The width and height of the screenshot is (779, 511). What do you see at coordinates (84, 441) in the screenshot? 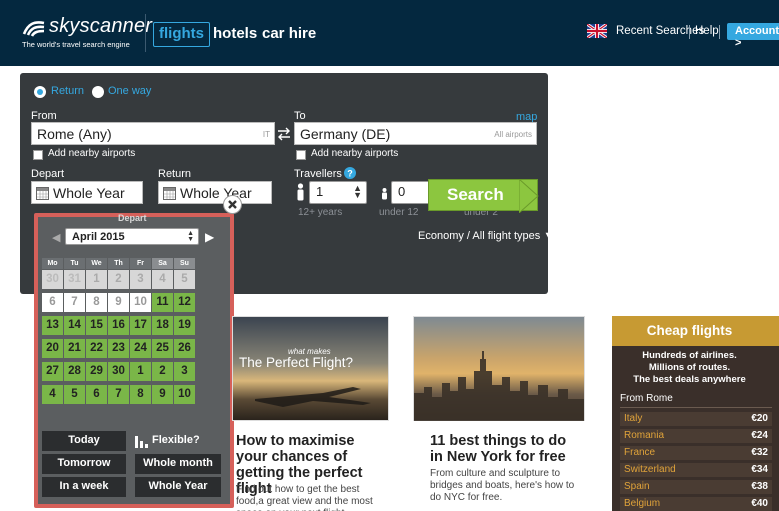
I see `today-button: Today` at bounding box center [84, 441].